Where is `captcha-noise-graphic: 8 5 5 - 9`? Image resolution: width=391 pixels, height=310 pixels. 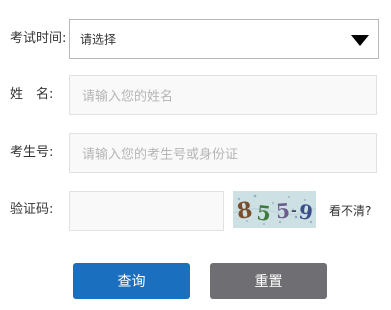
captcha-noise-graphic: 8 5 5 - 9 is located at coordinates (274, 209).